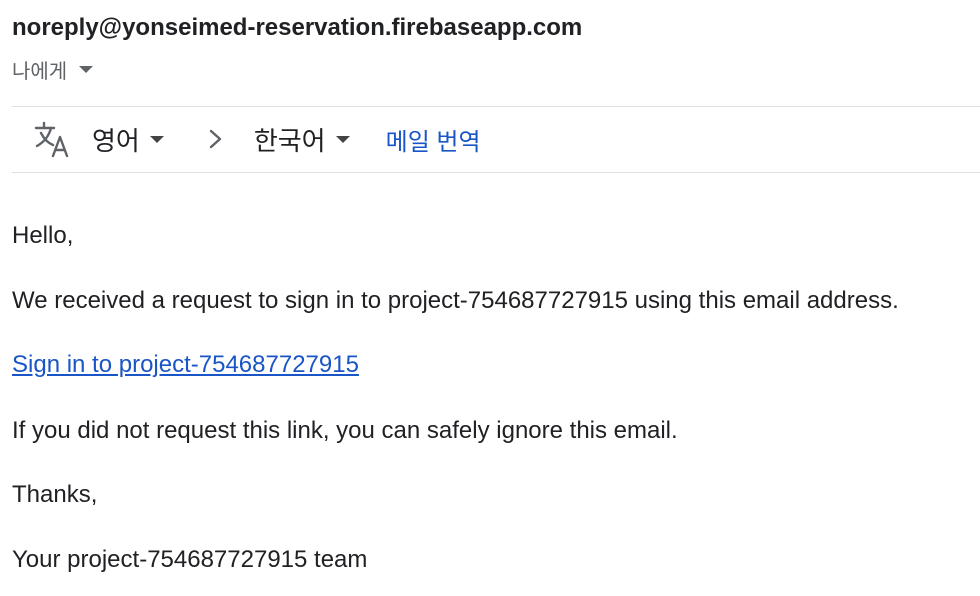  Describe the element at coordinates (216, 139) in the screenshot. I see `chevron-right-icon` at that location.